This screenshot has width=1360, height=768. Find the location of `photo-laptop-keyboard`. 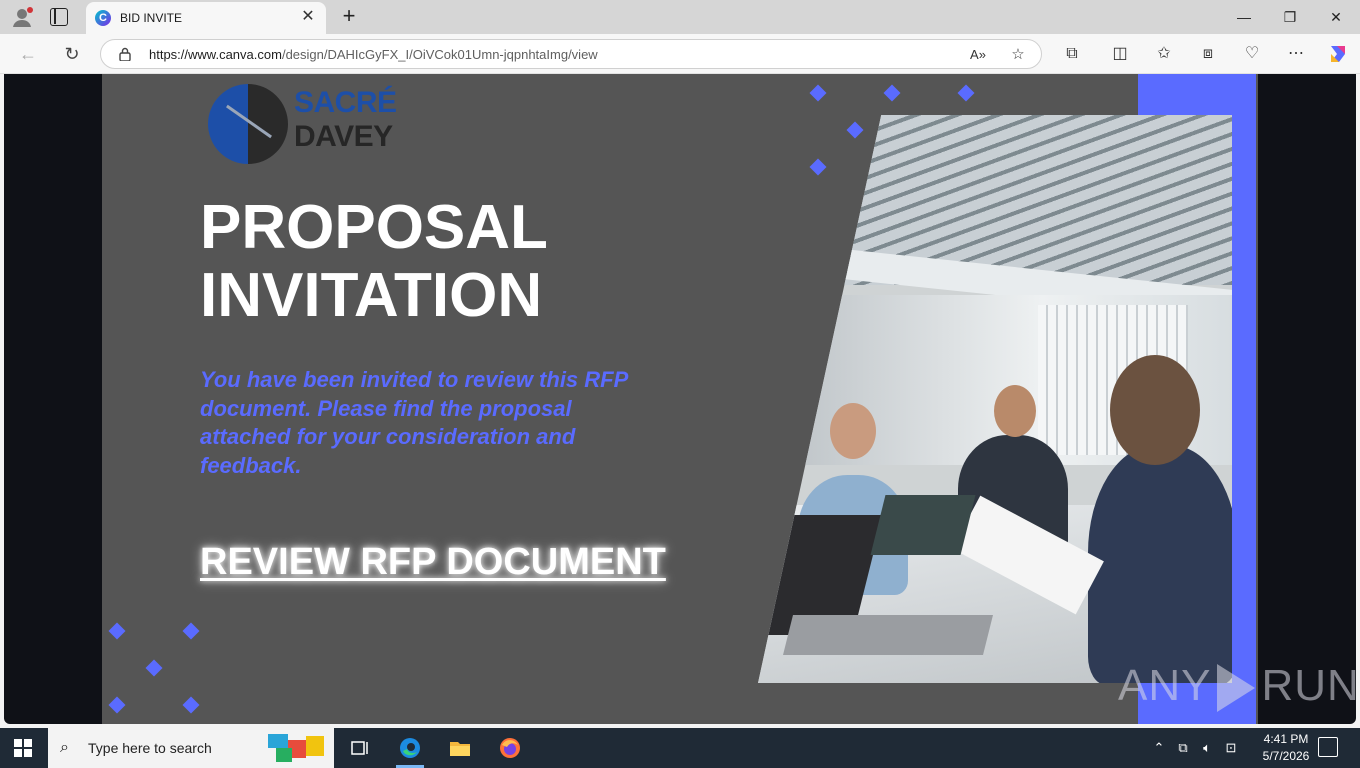

photo-laptop-keyboard is located at coordinates (888, 635).